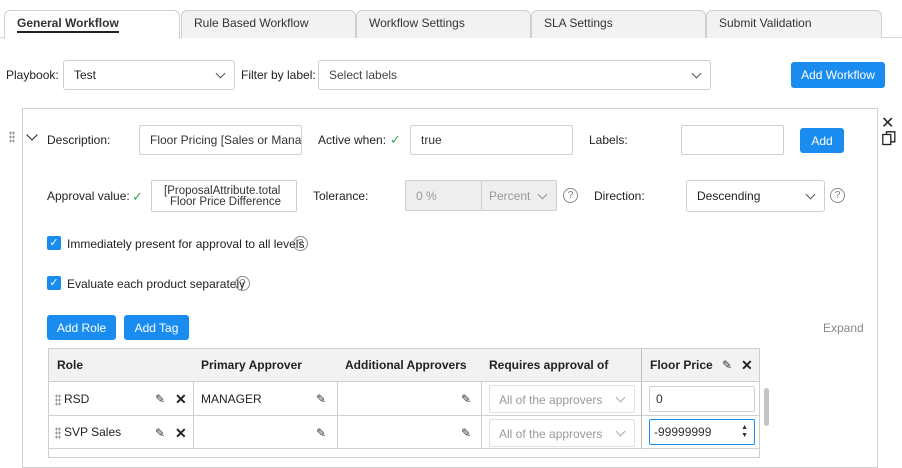 The image size is (902, 468). I want to click on active-when-label: Active when:, so click(352, 140).